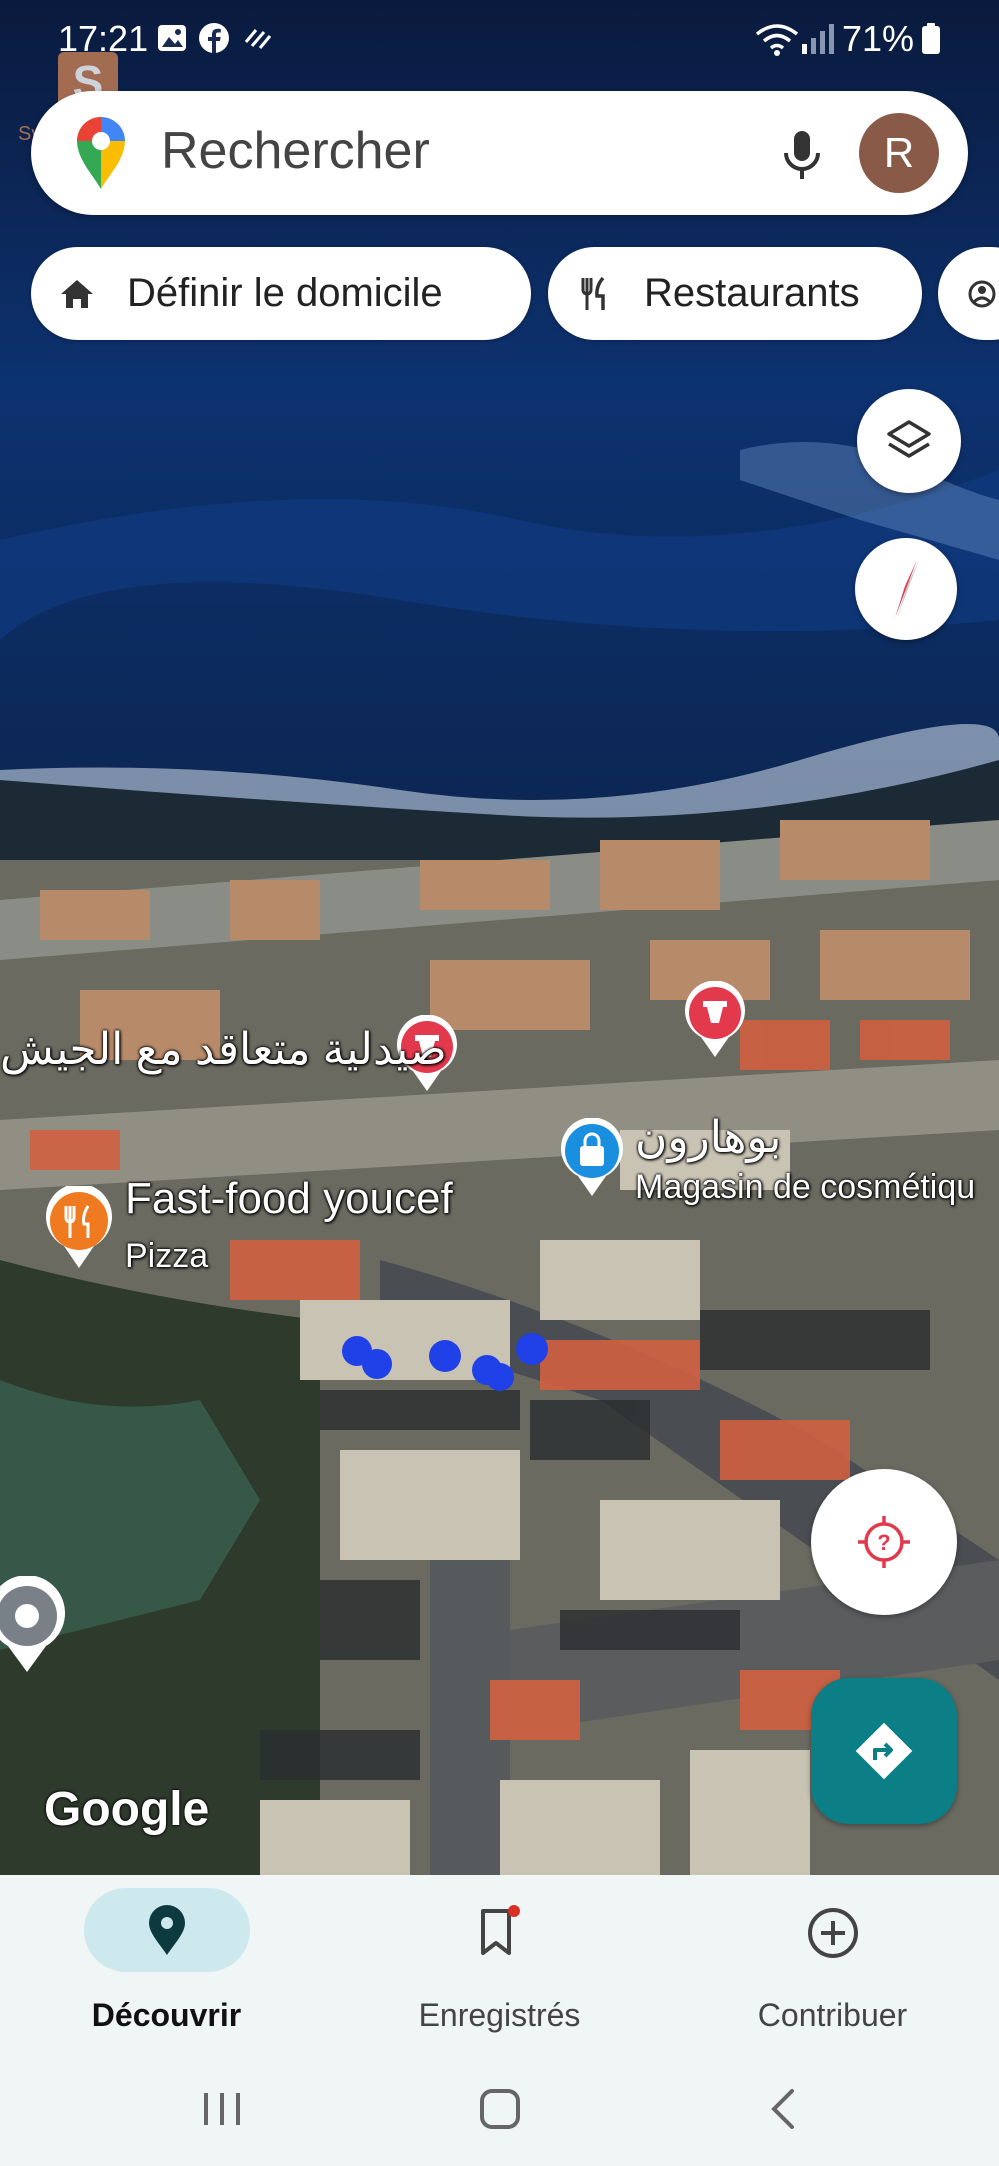 Image resolution: width=999 pixels, height=2166 pixels. What do you see at coordinates (878, 38) in the screenshot?
I see `battery-percentage: 71%` at bounding box center [878, 38].